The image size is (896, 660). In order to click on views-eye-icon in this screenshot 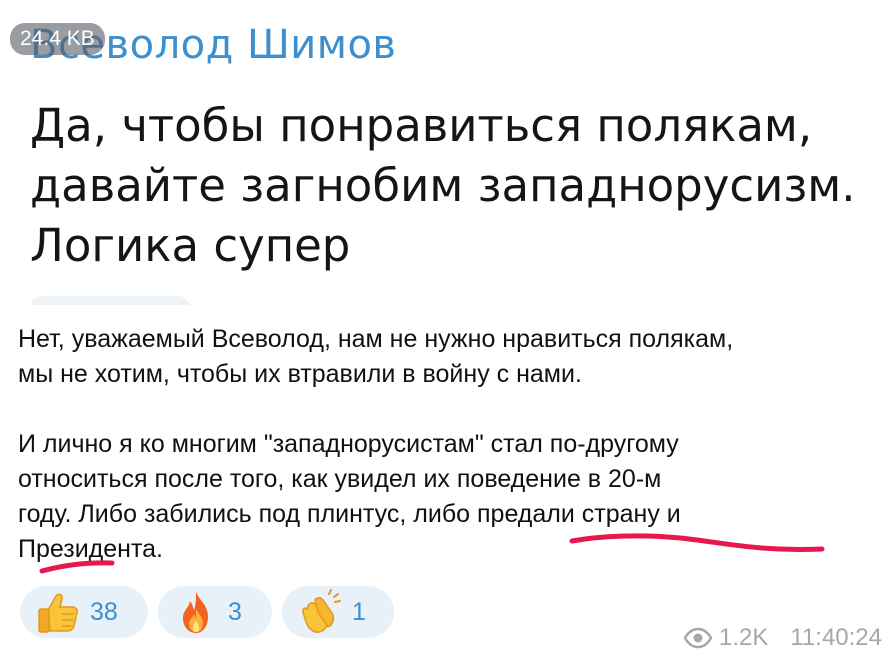, I will do `click(698, 638)`.